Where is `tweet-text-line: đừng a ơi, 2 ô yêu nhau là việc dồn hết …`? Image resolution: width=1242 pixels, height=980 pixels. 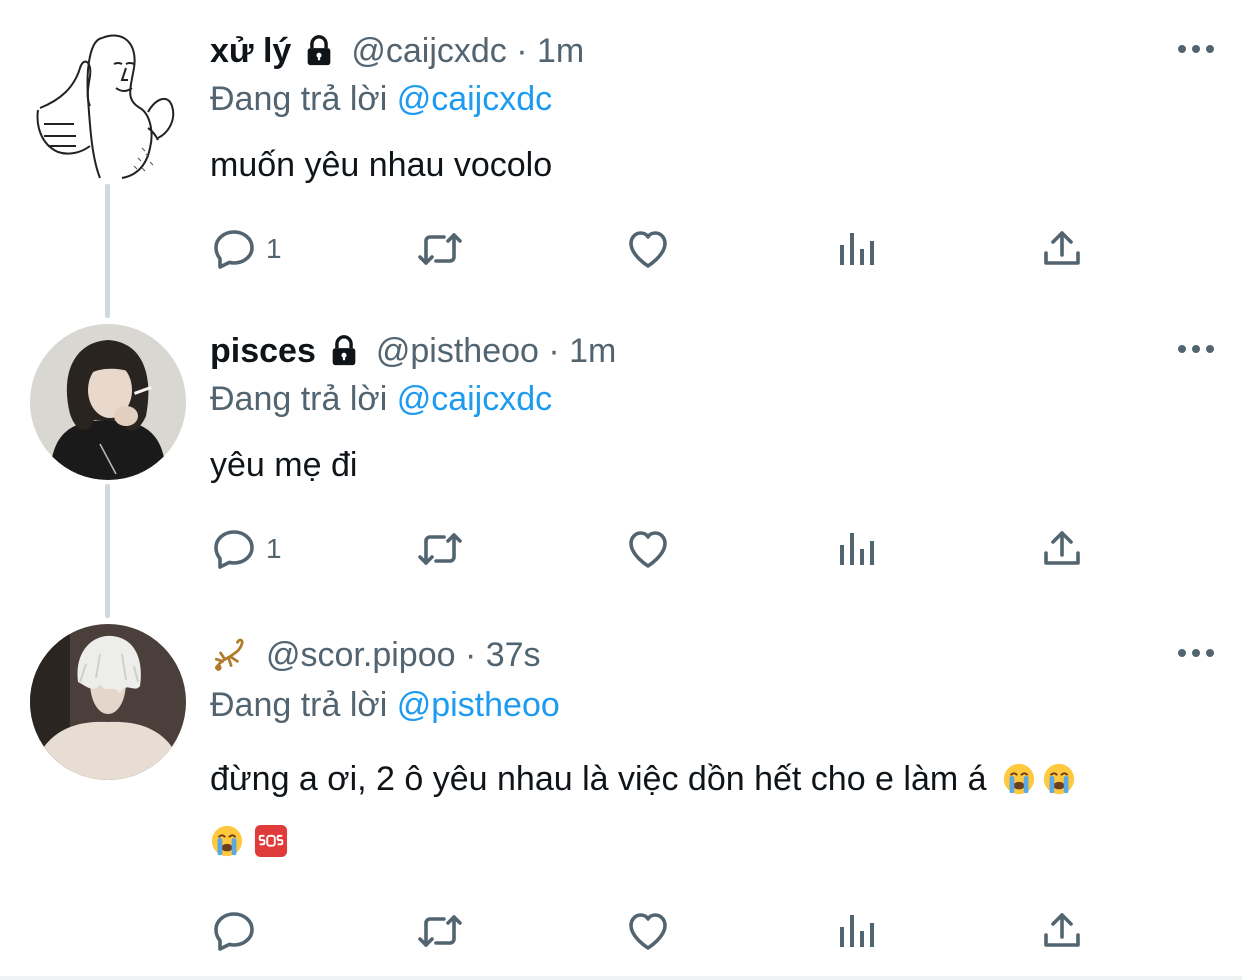
tweet-text-line: đừng a ơi, 2 ô yêu nhau là việc dồn hết … is located at coordinates (598, 779).